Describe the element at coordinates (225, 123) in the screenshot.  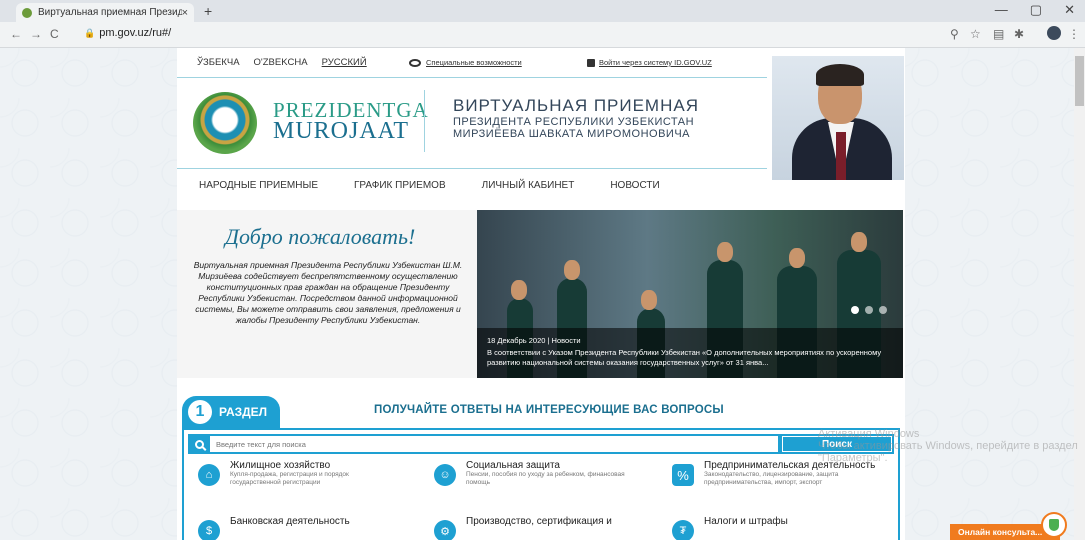
I see `state-emblem-icon` at that location.